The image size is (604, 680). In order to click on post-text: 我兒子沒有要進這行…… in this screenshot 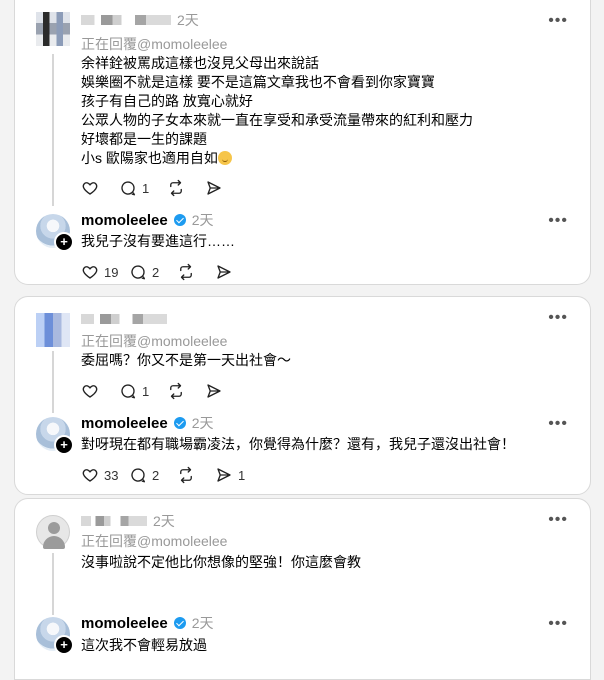, I will do `click(158, 241)`.